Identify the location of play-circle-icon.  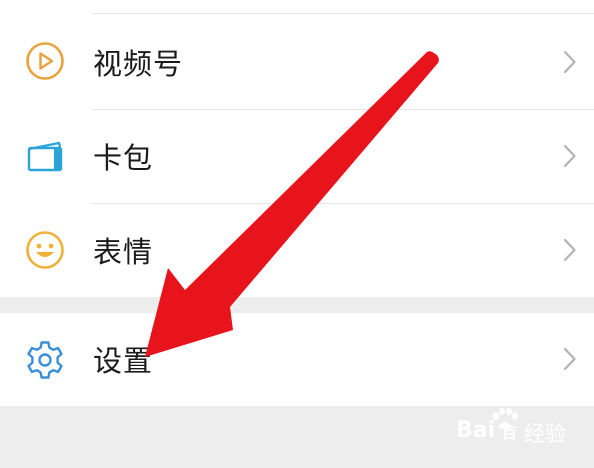
(45, 61).